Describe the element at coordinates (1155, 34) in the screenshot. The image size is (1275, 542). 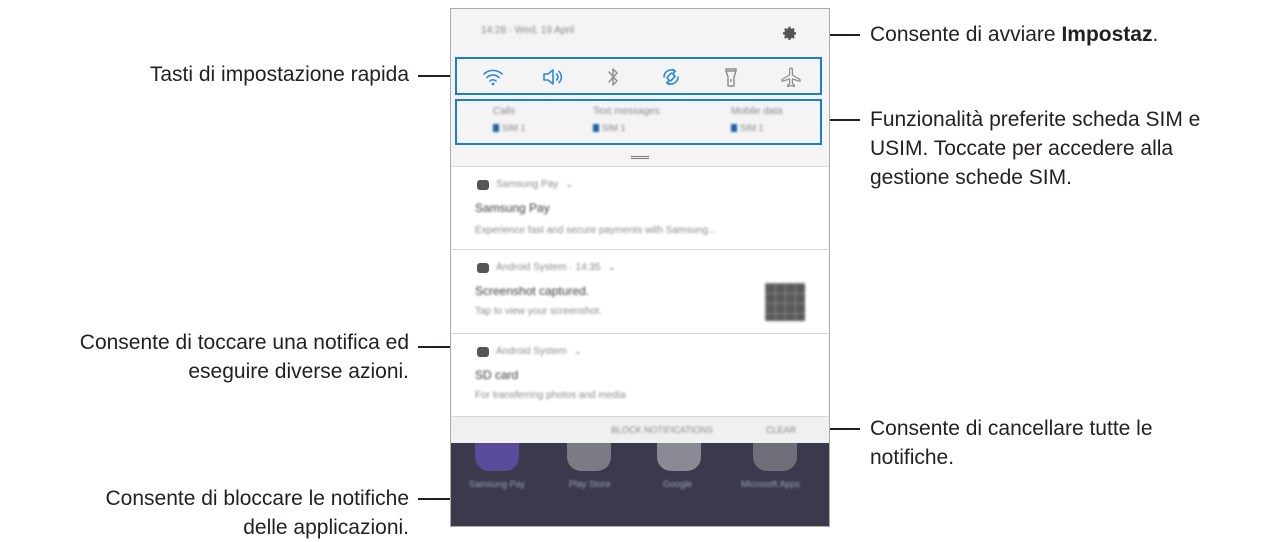
I see `callout-settings-suffix: .` at that location.